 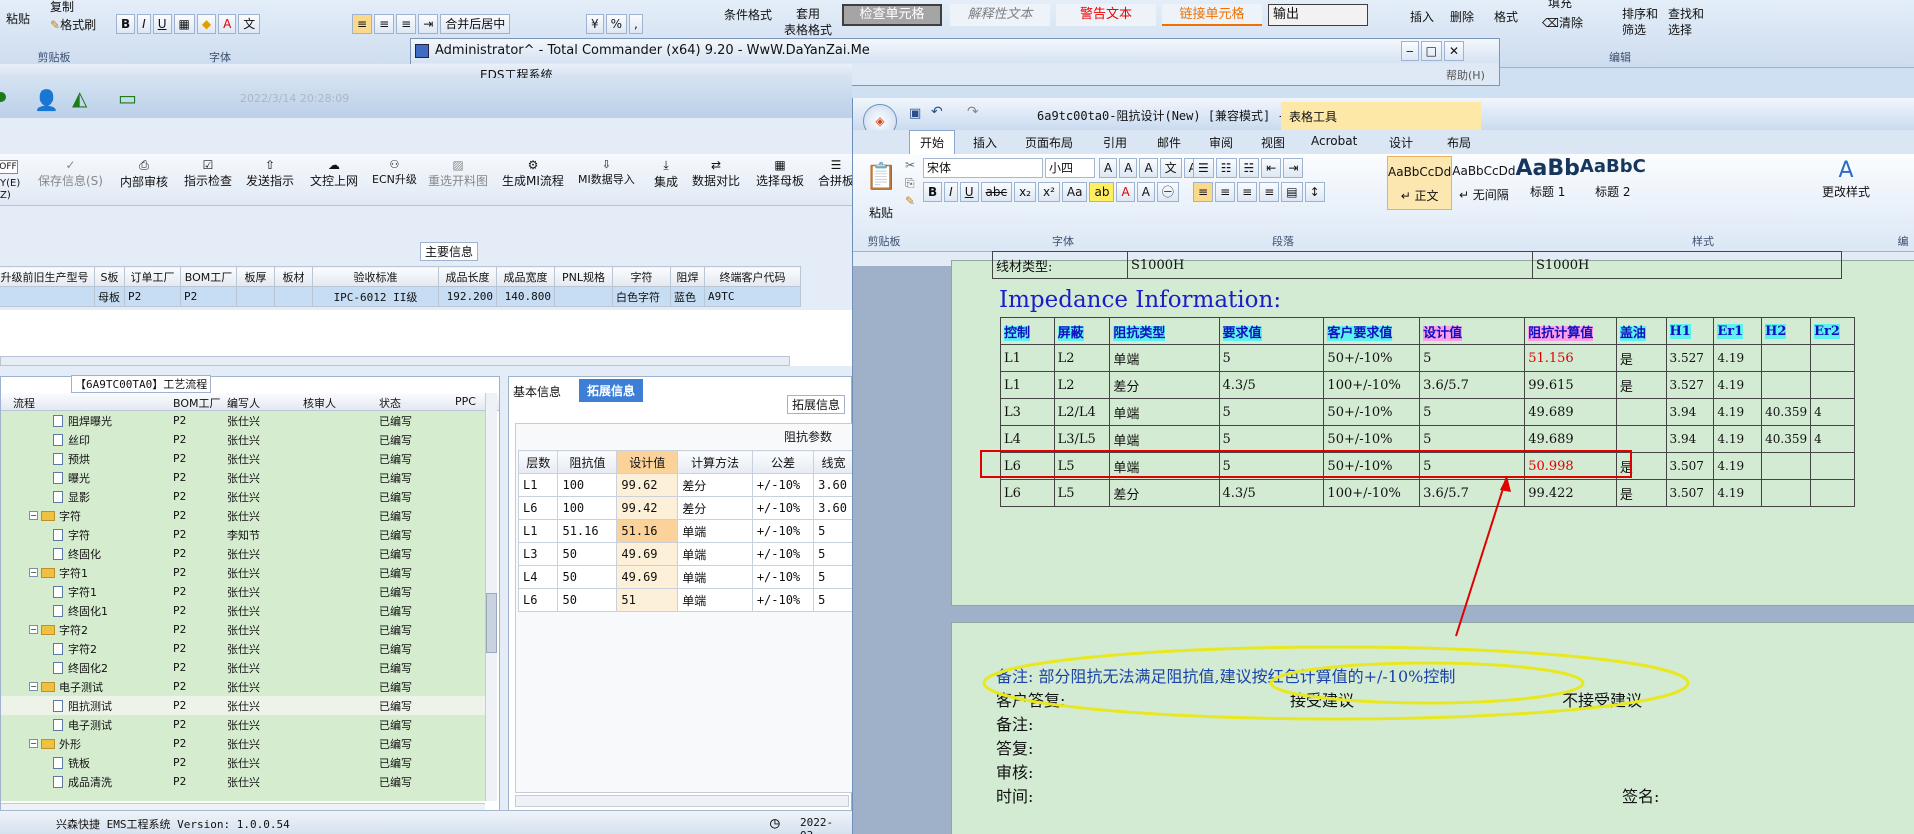 I want to click on red-arrow-line, so click(x=1481, y=556).